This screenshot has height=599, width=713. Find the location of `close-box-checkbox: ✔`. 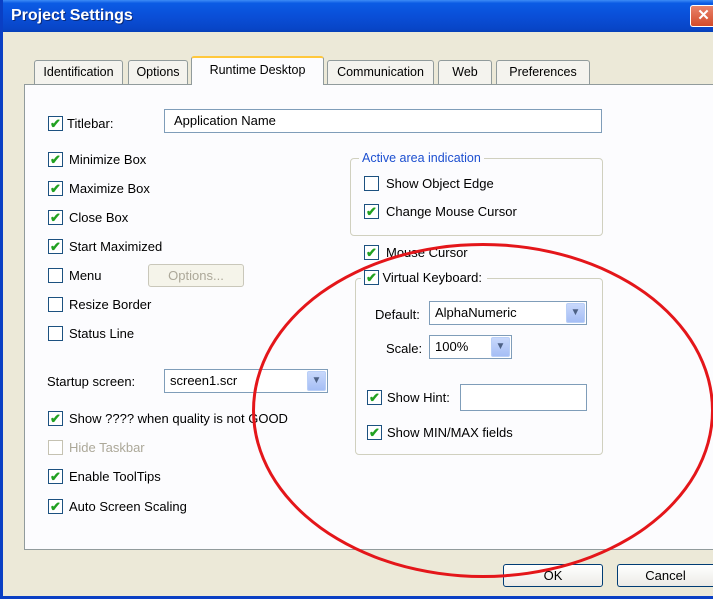

close-box-checkbox: ✔ is located at coordinates (55, 217).